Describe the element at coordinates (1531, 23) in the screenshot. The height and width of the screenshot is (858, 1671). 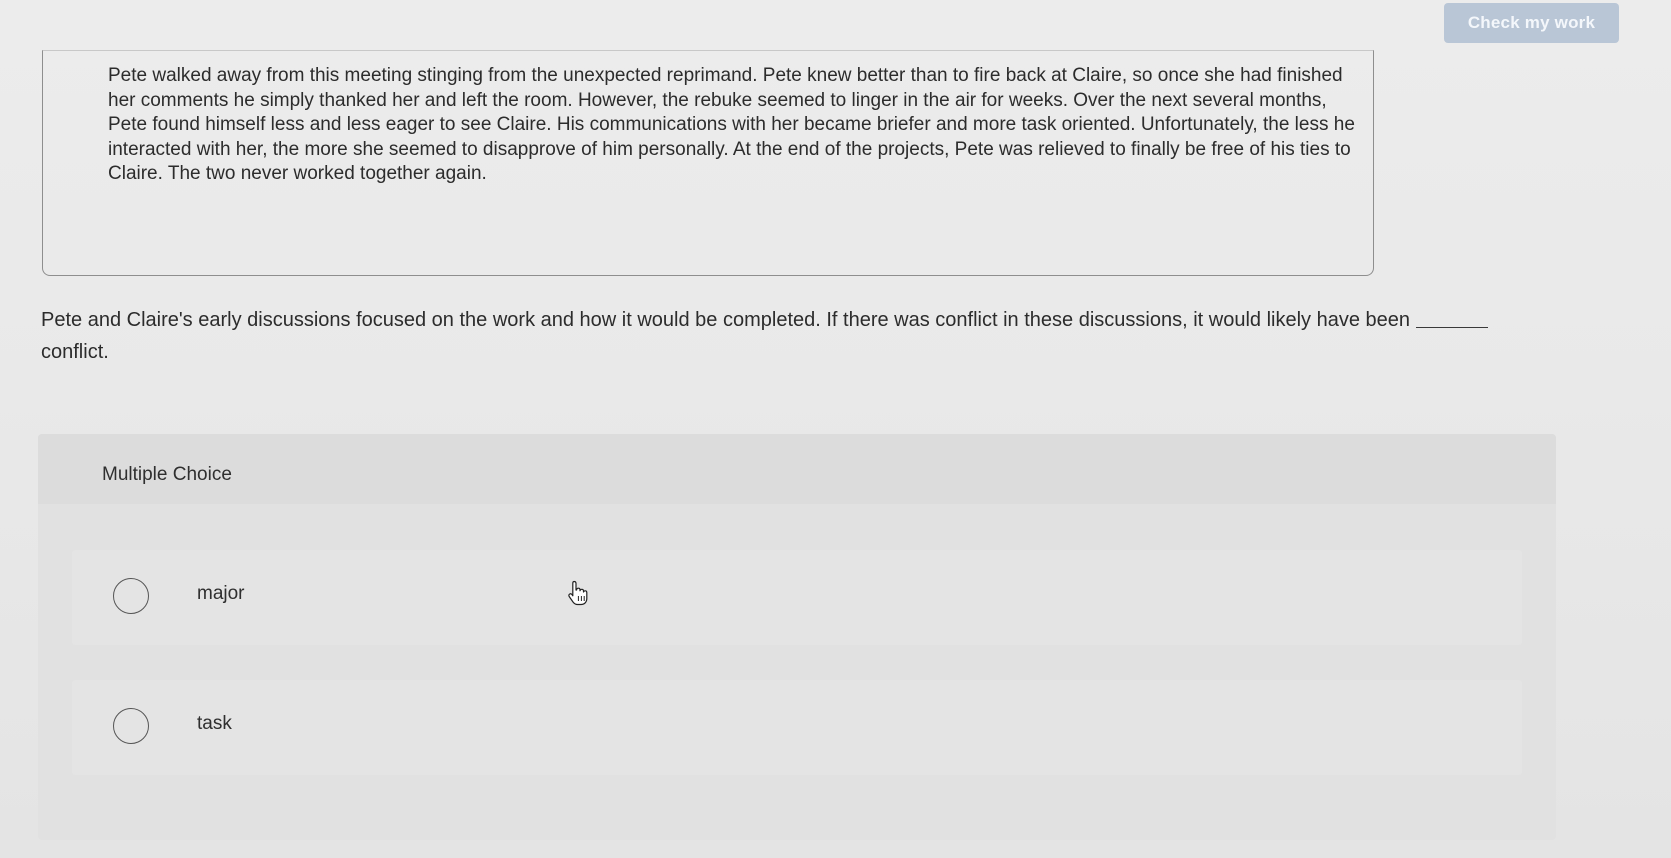
I see `check-my-work-button: Check my work` at that location.